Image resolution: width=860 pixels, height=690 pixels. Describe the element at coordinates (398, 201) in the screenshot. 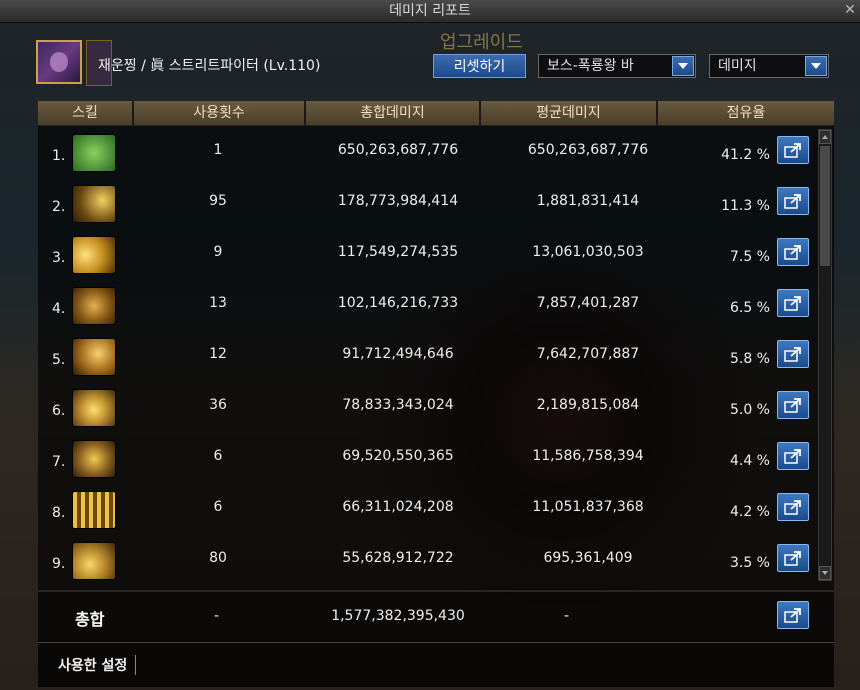

I see `row-total-damage: 178,773,984,414` at that location.